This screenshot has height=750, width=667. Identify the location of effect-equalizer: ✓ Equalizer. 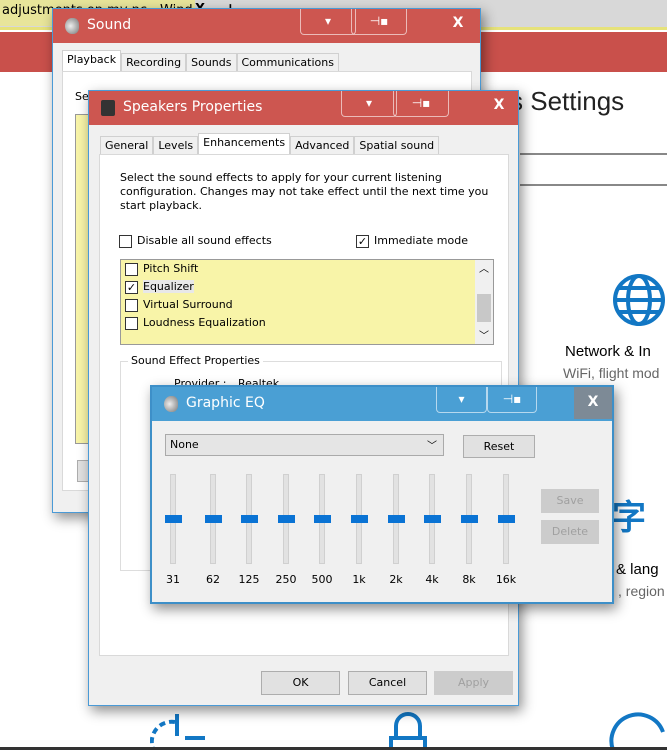
(307, 287).